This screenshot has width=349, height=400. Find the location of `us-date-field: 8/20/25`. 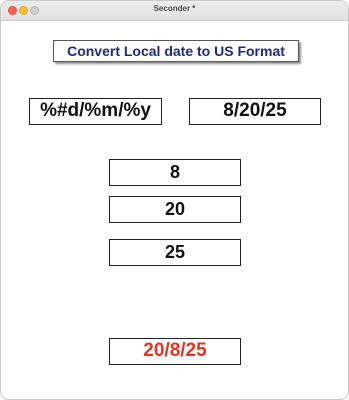

us-date-field: 8/20/25 is located at coordinates (255, 111).